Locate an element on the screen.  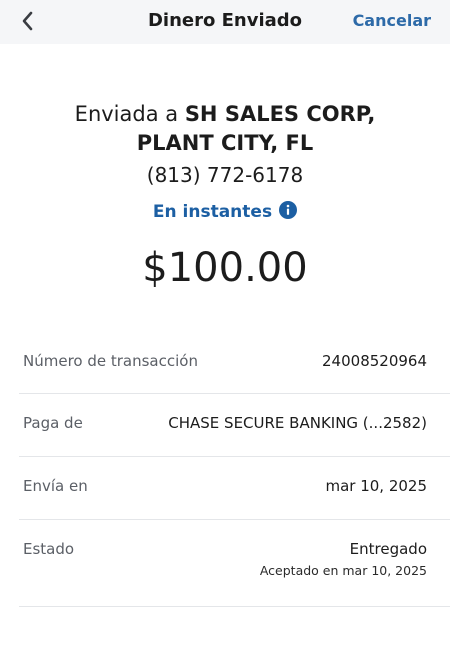
detail-value: mar 10, 2025 is located at coordinates (376, 486).